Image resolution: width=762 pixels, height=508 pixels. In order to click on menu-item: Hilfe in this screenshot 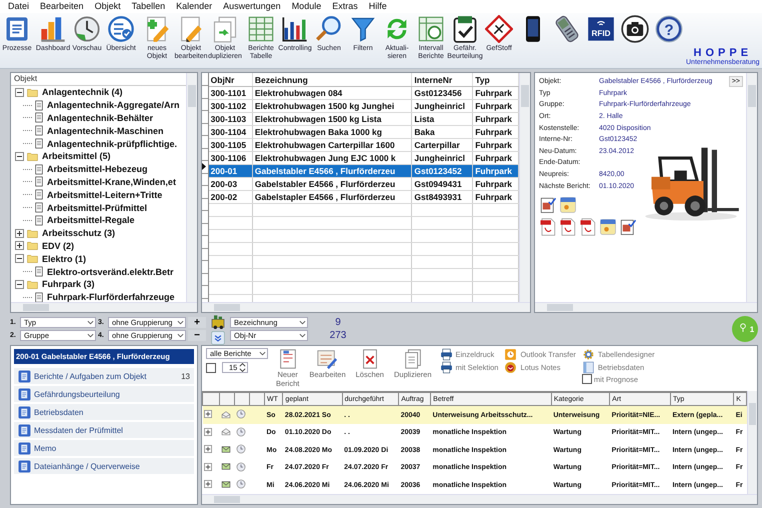, I will do `click(377, 6)`.